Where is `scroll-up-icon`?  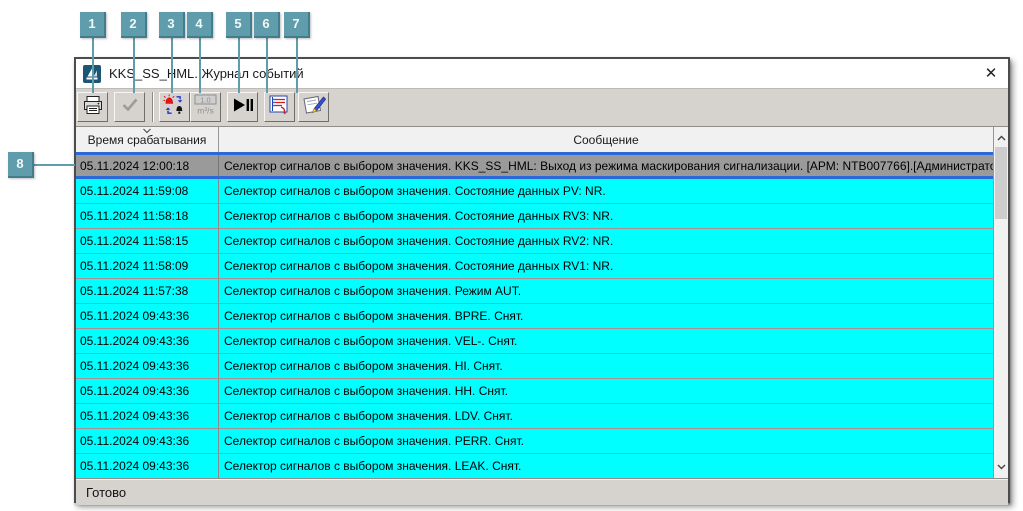
scroll-up-icon is located at coordinates (1001, 138).